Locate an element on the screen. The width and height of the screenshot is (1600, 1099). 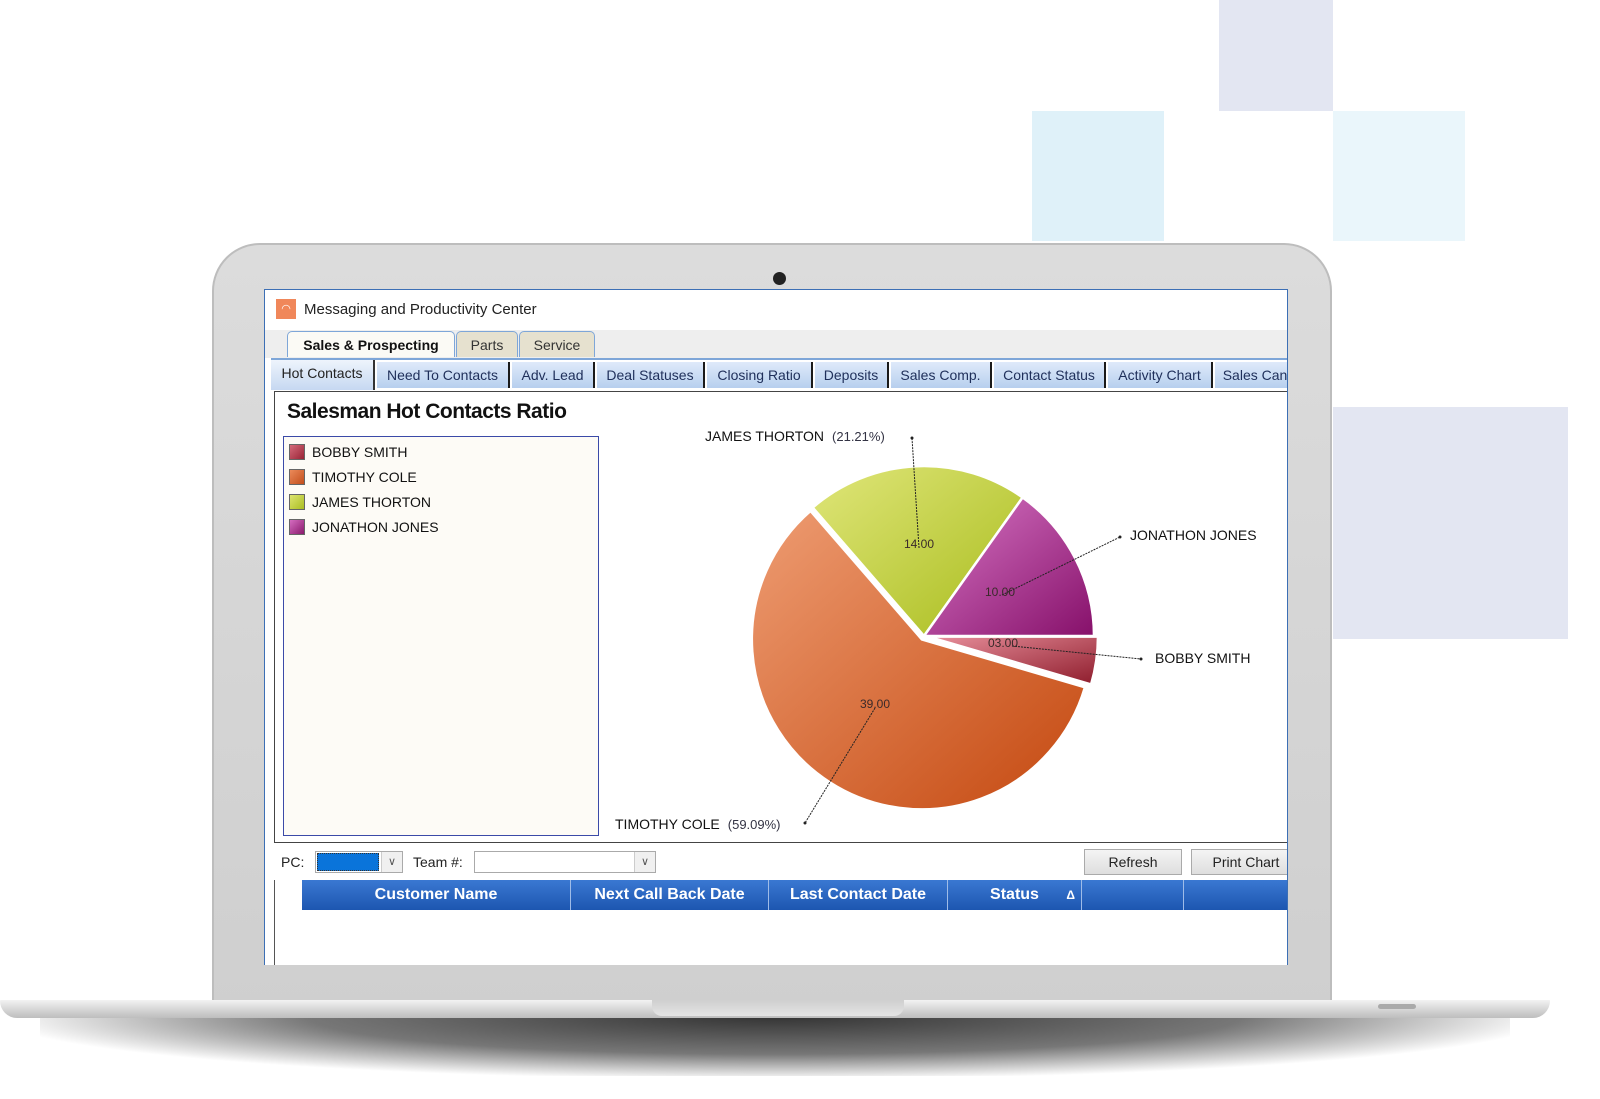
print-chart-button: Print Chart is located at coordinates (1239, 862).